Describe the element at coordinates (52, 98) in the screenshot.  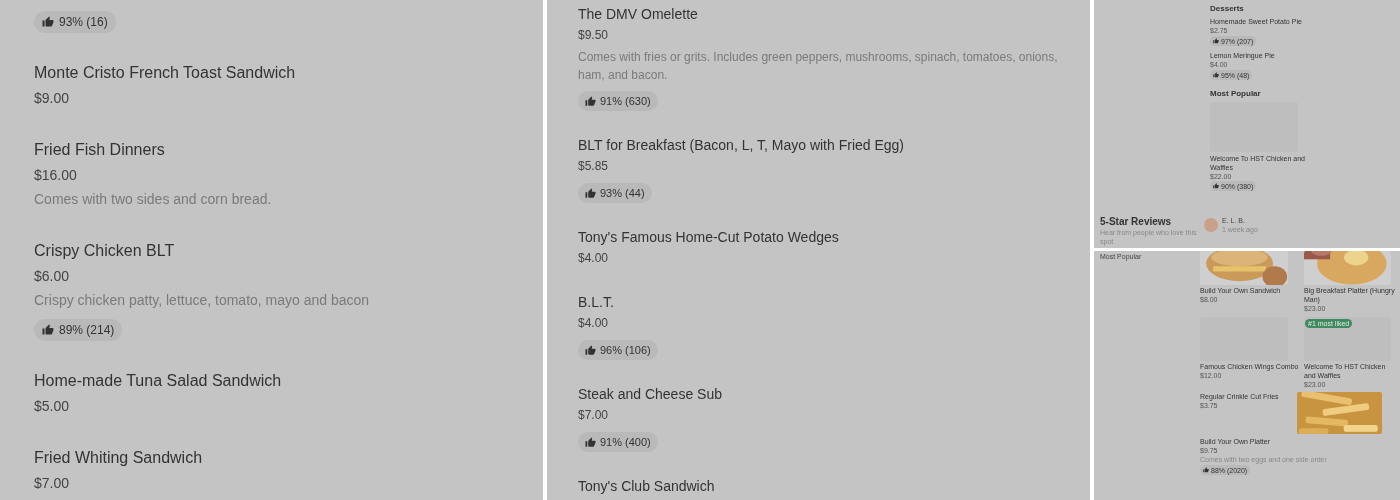
I see `item-price: $9.00` at that location.